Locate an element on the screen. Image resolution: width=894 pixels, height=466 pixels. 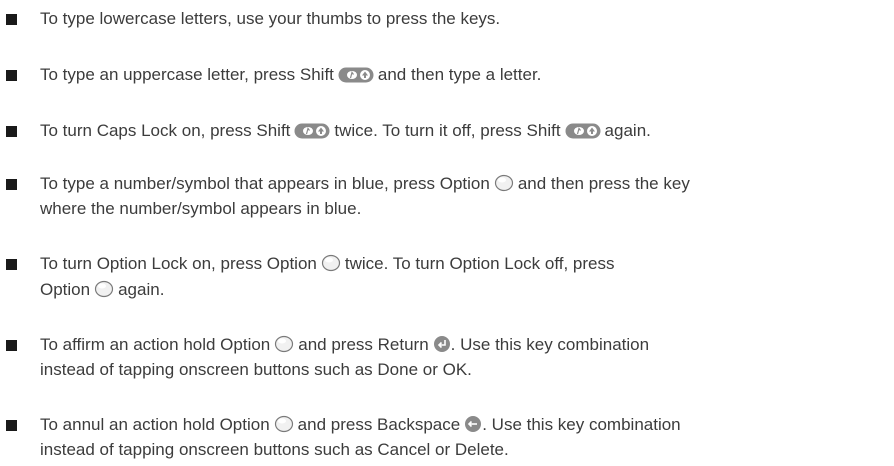
item-text: To affirm an action hold Option is located at coordinates (155, 344).